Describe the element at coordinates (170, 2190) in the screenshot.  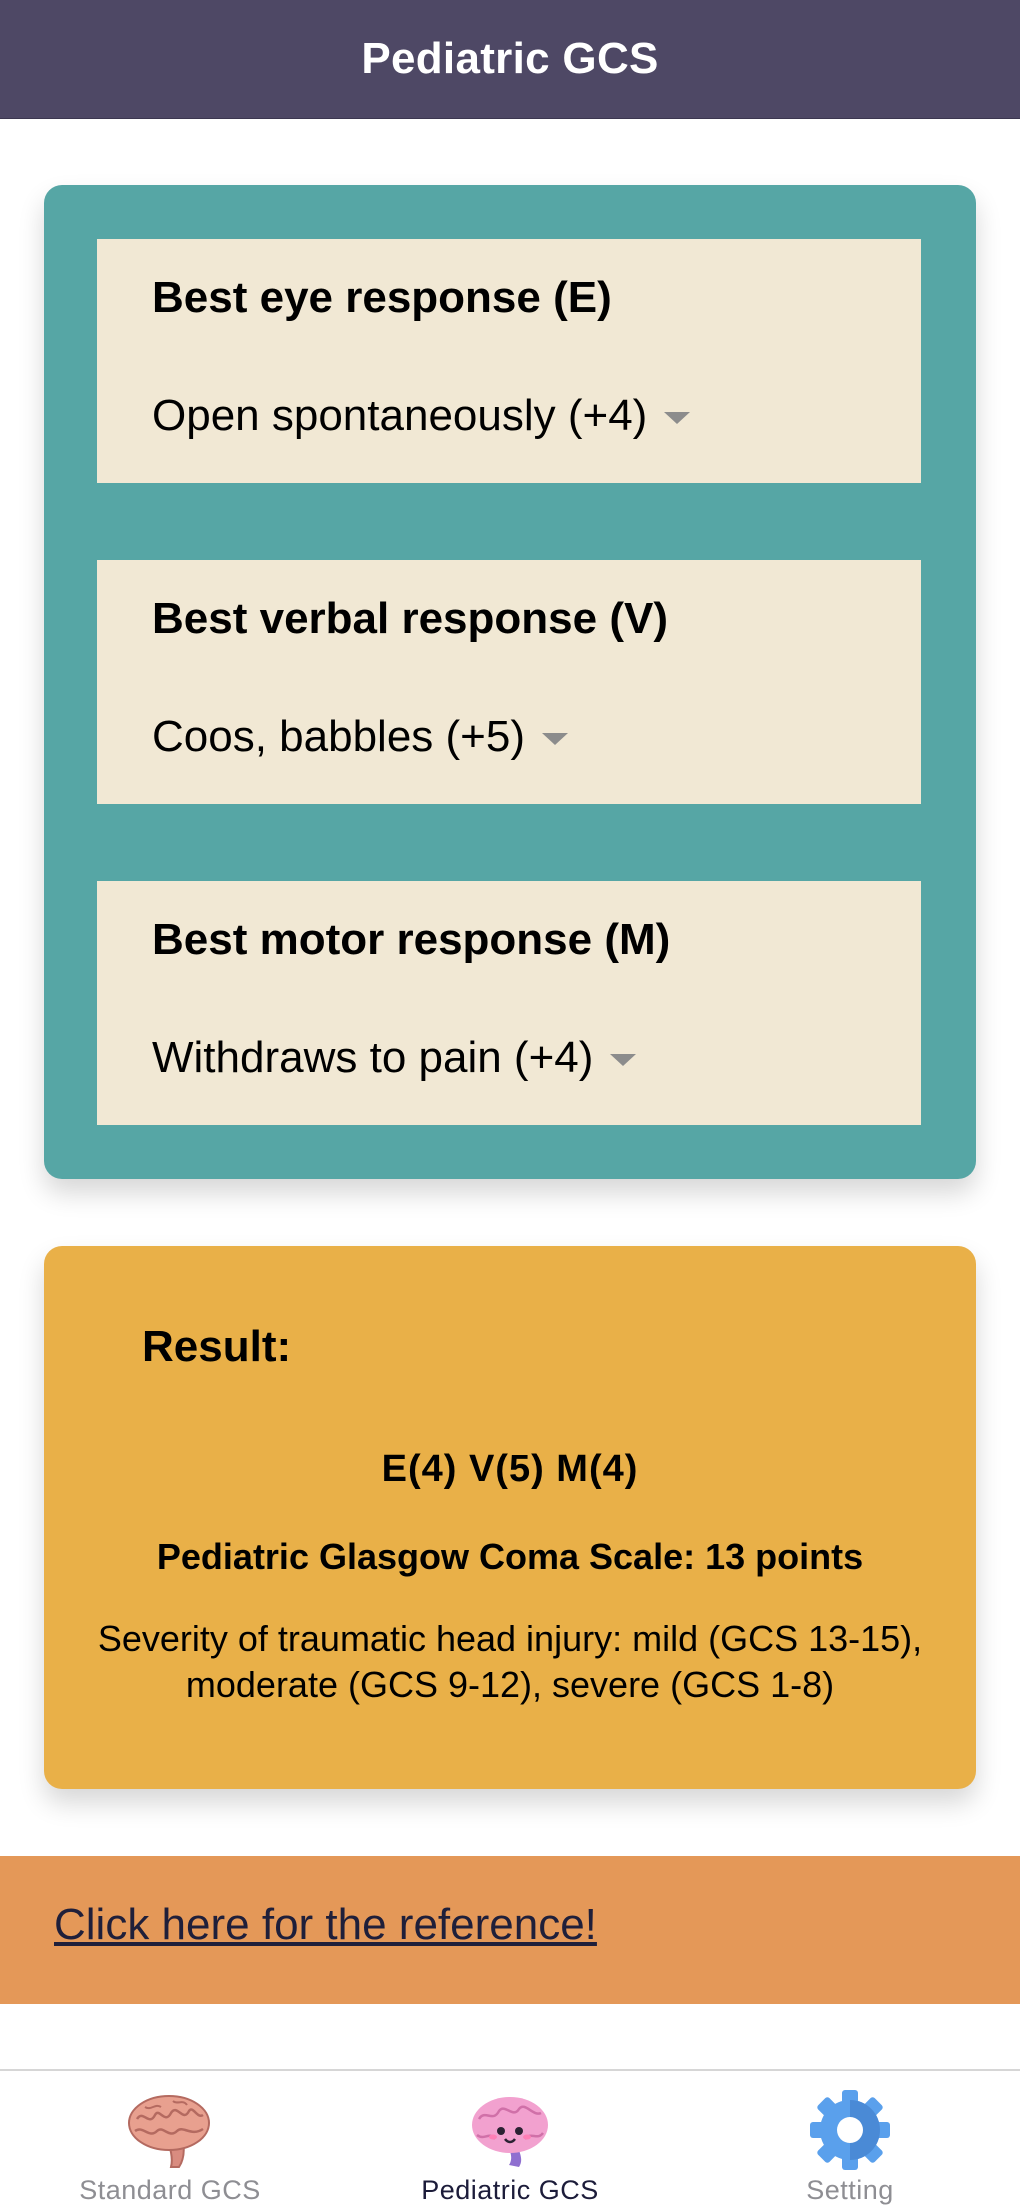
I see `tab-label-standard-gcs: Standard GCS` at that location.